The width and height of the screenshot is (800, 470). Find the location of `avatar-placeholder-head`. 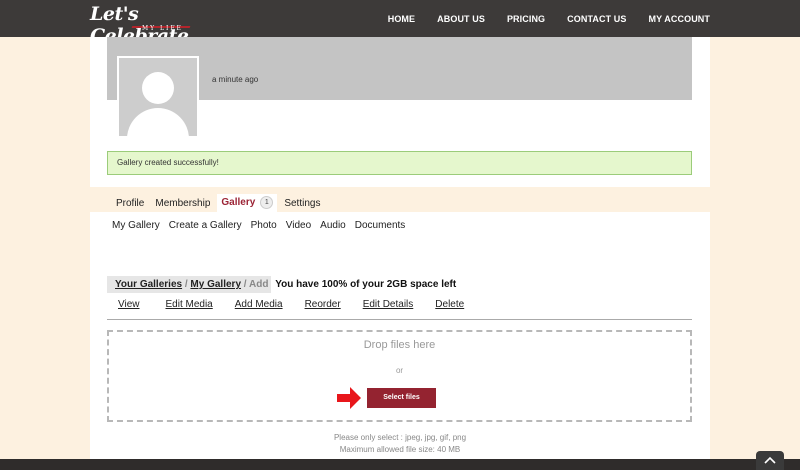

avatar-placeholder-head is located at coordinates (158, 88).